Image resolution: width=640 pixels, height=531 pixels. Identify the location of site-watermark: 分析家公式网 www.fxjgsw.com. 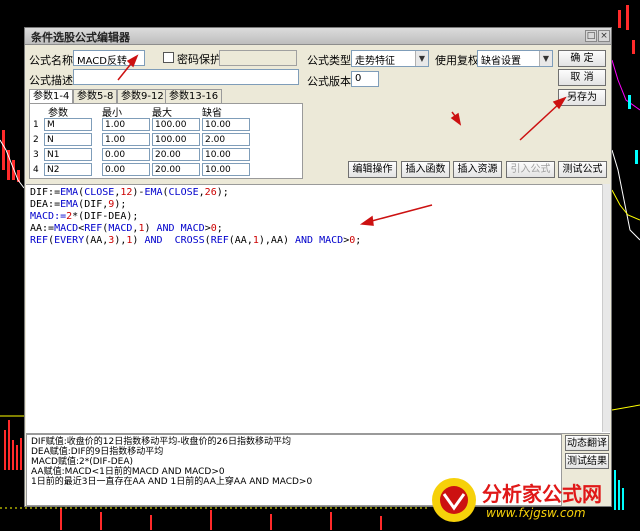
(530, 499).